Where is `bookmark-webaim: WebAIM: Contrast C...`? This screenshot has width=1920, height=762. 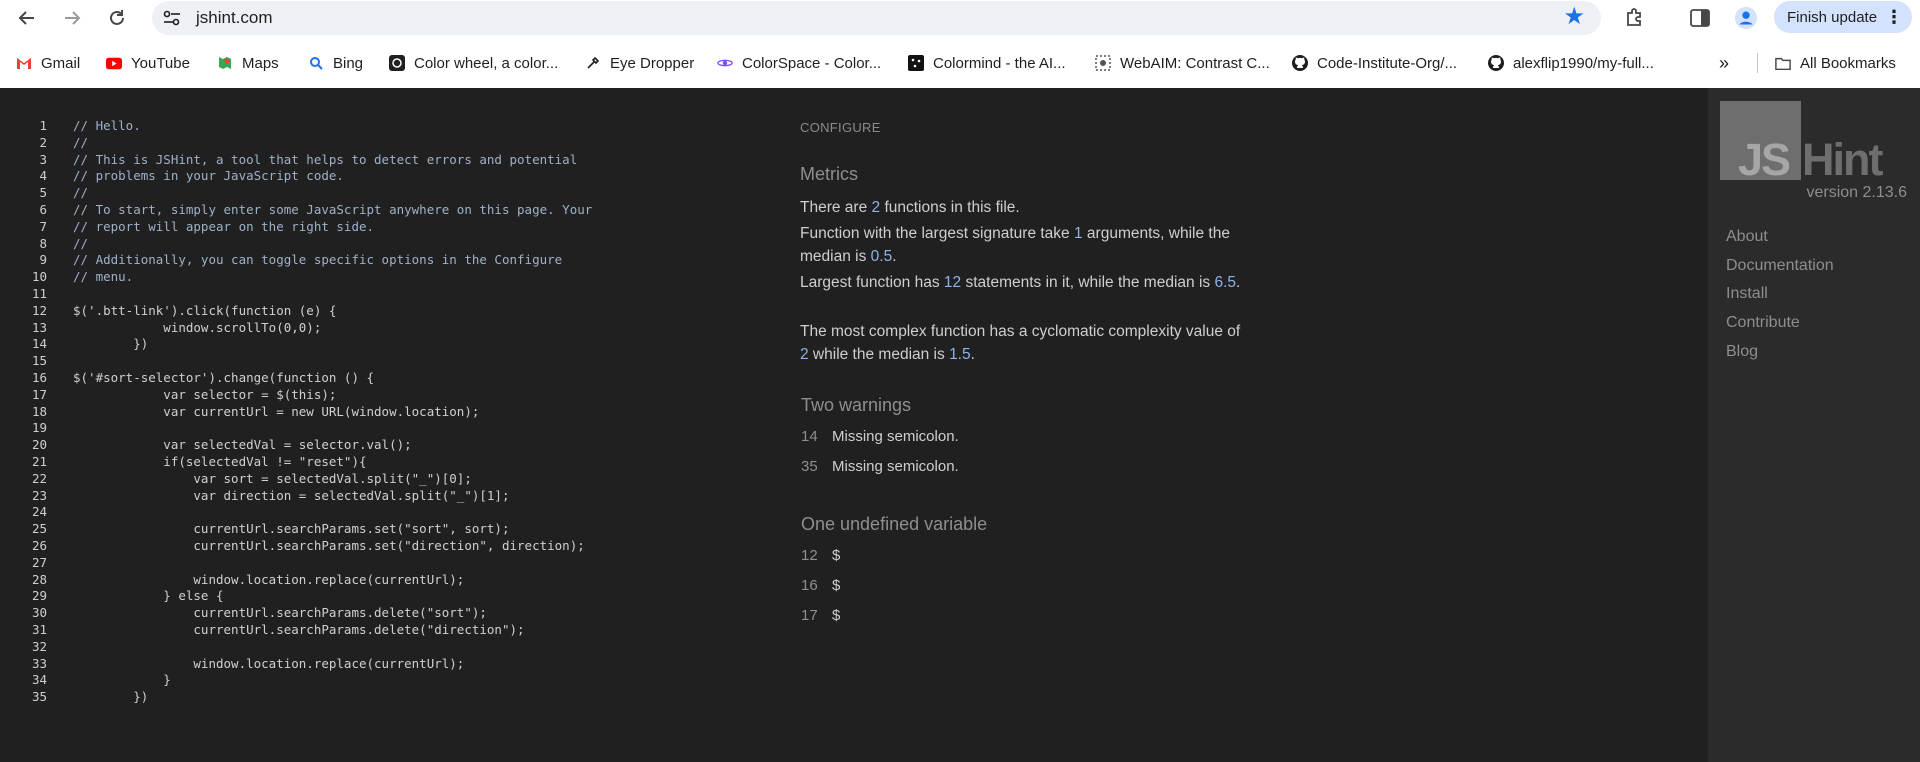 bookmark-webaim: WebAIM: Contrast C... is located at coordinates (1182, 63).